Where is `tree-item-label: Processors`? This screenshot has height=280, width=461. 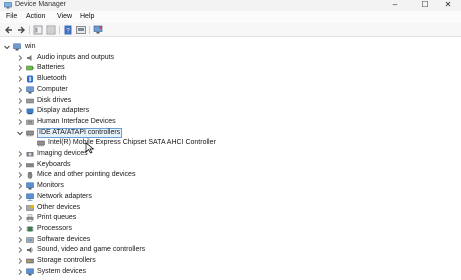
tree-item-label: Processors is located at coordinates (55, 228).